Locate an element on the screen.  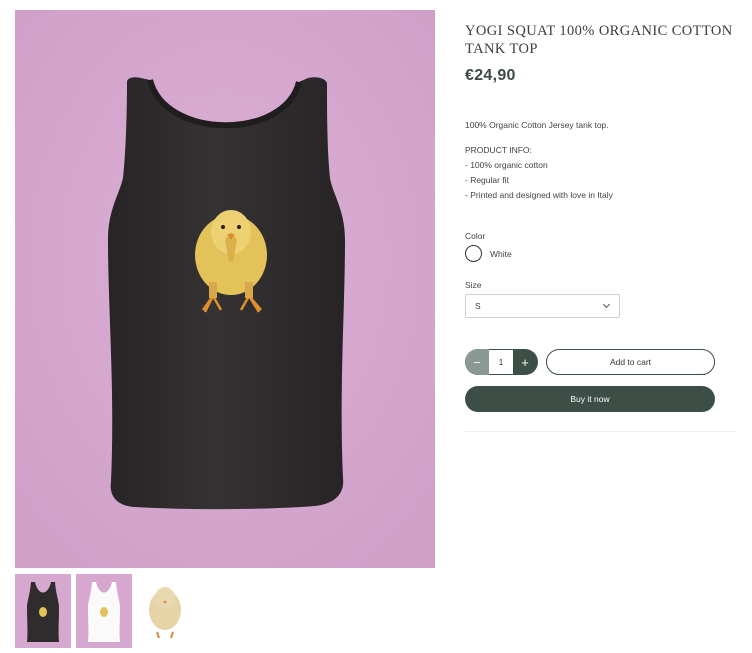
size-label: Size is located at coordinates (473, 285).